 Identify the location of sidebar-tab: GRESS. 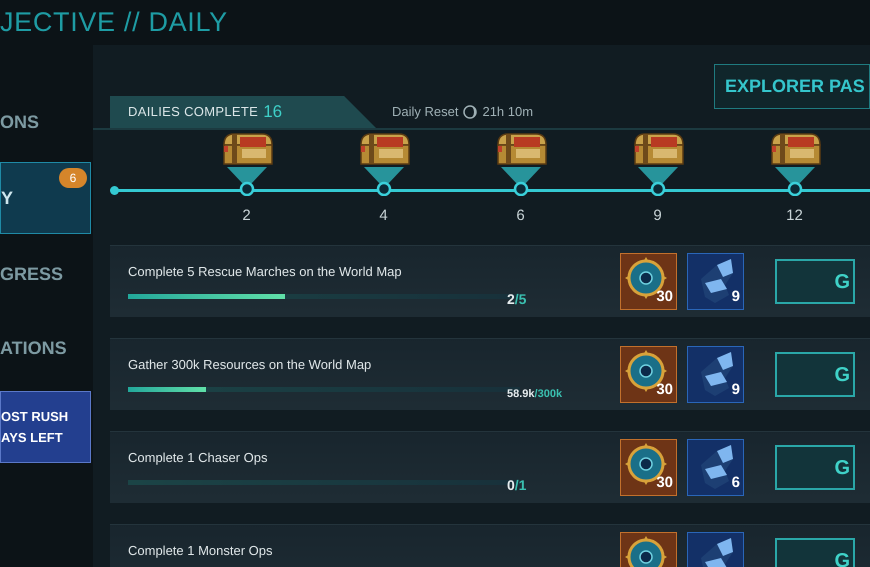
(45, 274).